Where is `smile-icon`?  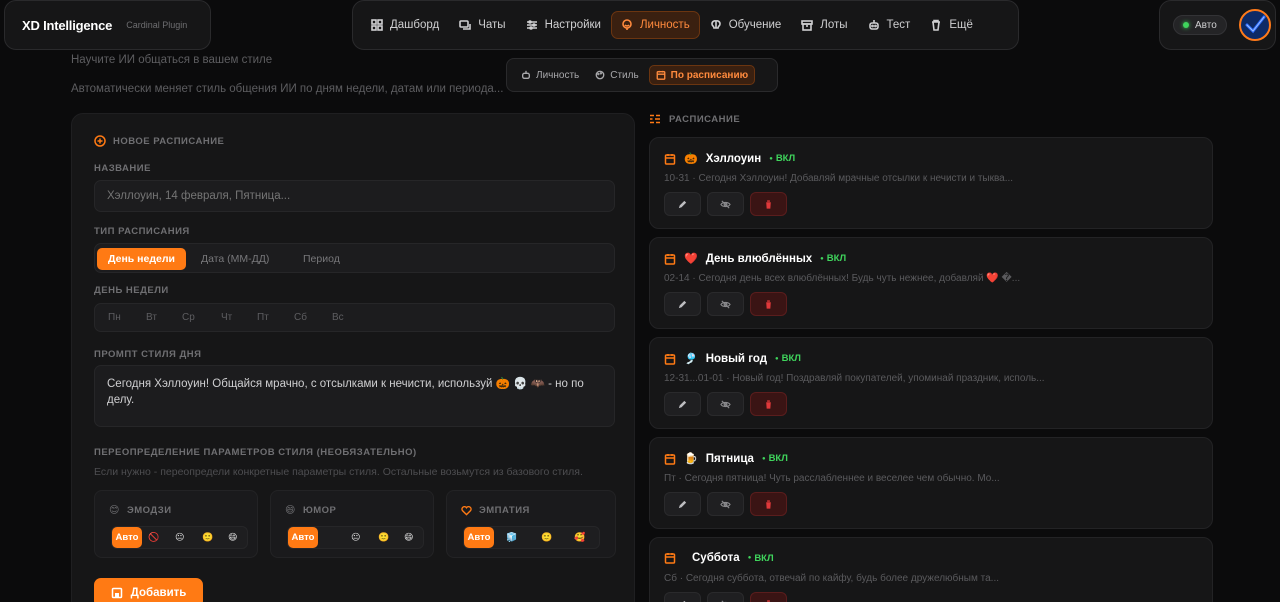
smile-icon is located at coordinates (627, 24).